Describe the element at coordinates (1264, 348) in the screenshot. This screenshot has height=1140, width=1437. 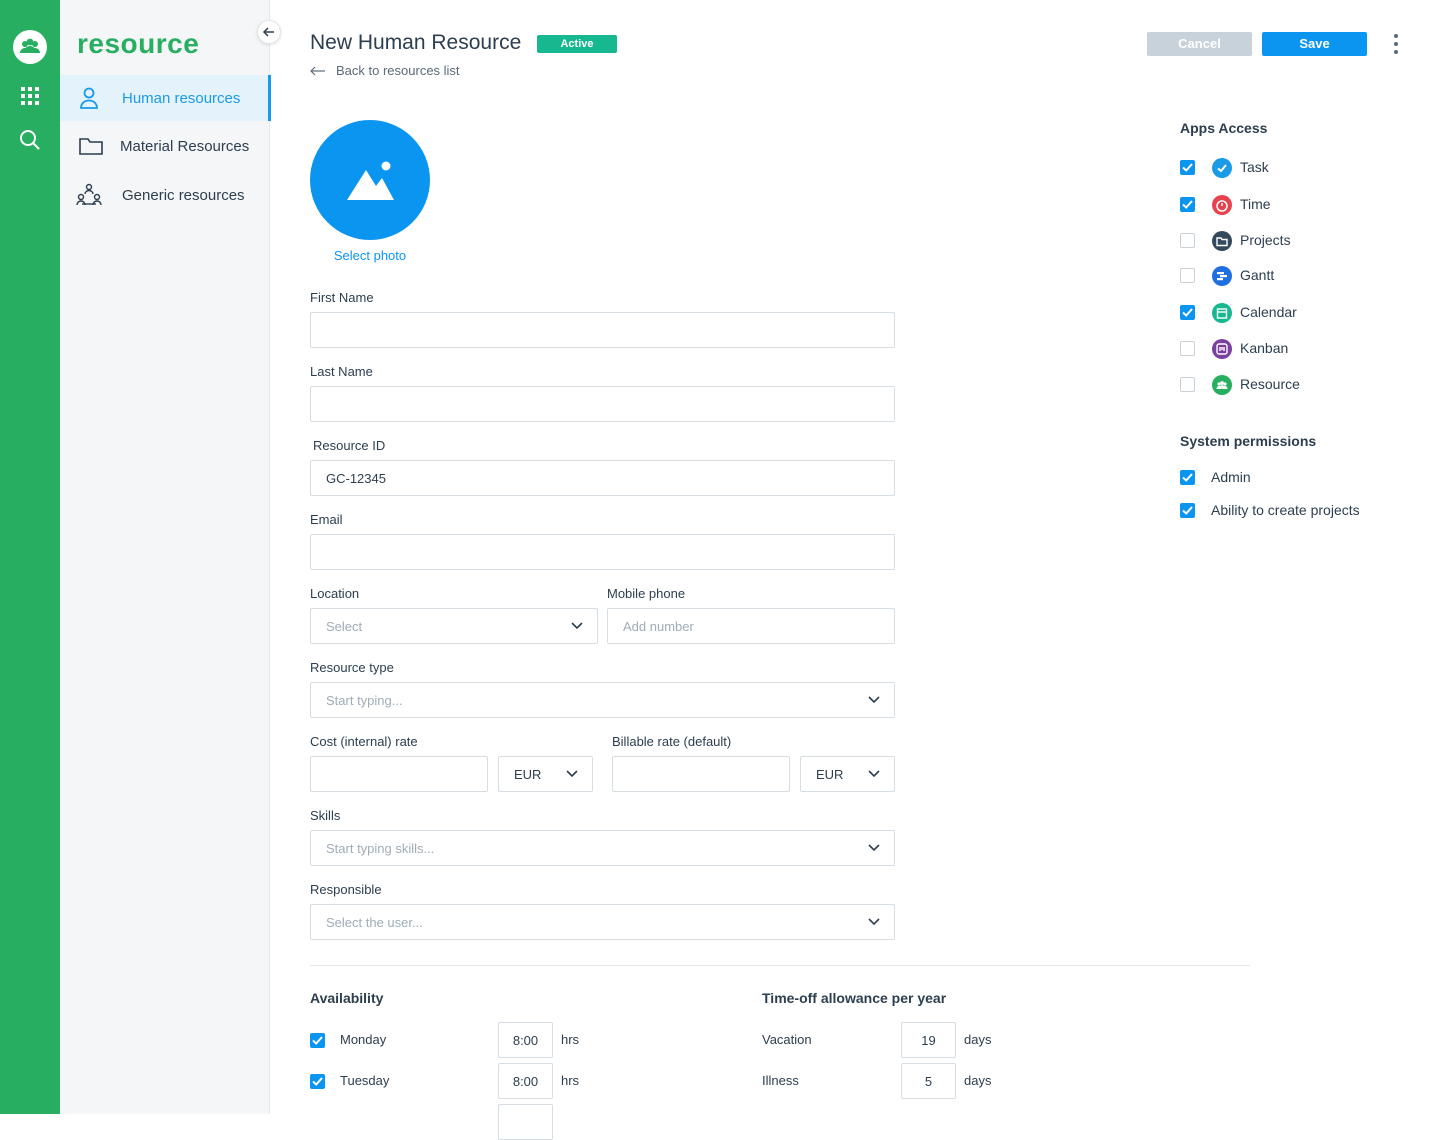
I see `kanban-access-label: Kanban` at that location.